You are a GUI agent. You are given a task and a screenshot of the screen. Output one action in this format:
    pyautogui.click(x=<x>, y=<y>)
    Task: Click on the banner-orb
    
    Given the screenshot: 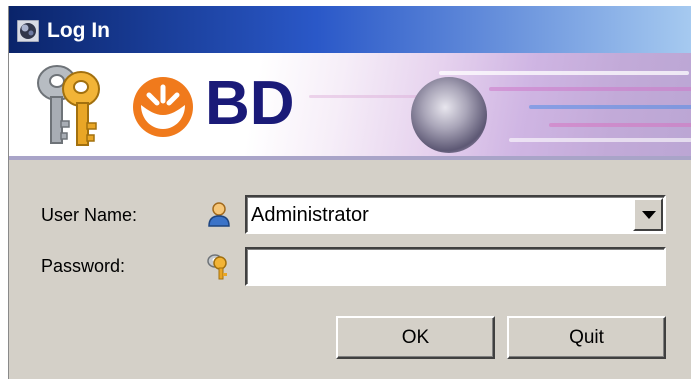 What is the action you would take?
    pyautogui.click(x=449, y=115)
    